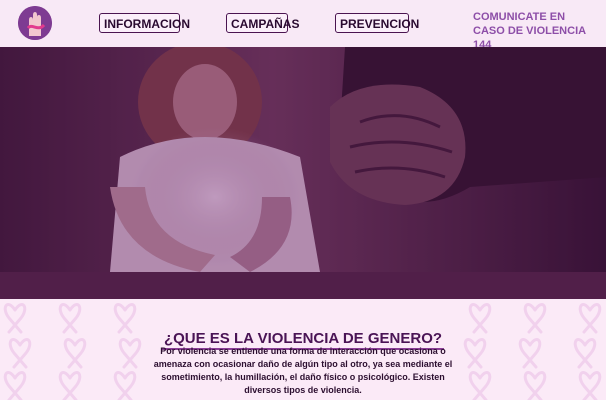 The image size is (606, 400). What do you see at coordinates (262, 23) in the screenshot?
I see `nav-campanas-button: CAMPAÑAS` at bounding box center [262, 23].